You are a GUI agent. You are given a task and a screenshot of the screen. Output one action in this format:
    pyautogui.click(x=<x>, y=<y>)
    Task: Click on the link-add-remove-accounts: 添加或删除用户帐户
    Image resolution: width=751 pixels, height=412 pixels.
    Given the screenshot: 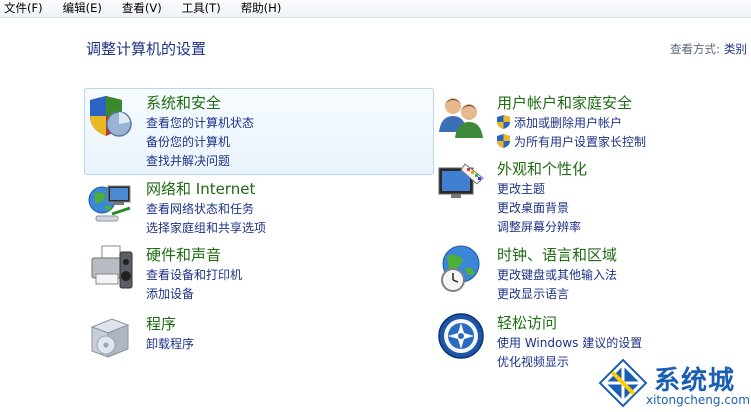 What is the action you would take?
    pyautogui.click(x=571, y=123)
    